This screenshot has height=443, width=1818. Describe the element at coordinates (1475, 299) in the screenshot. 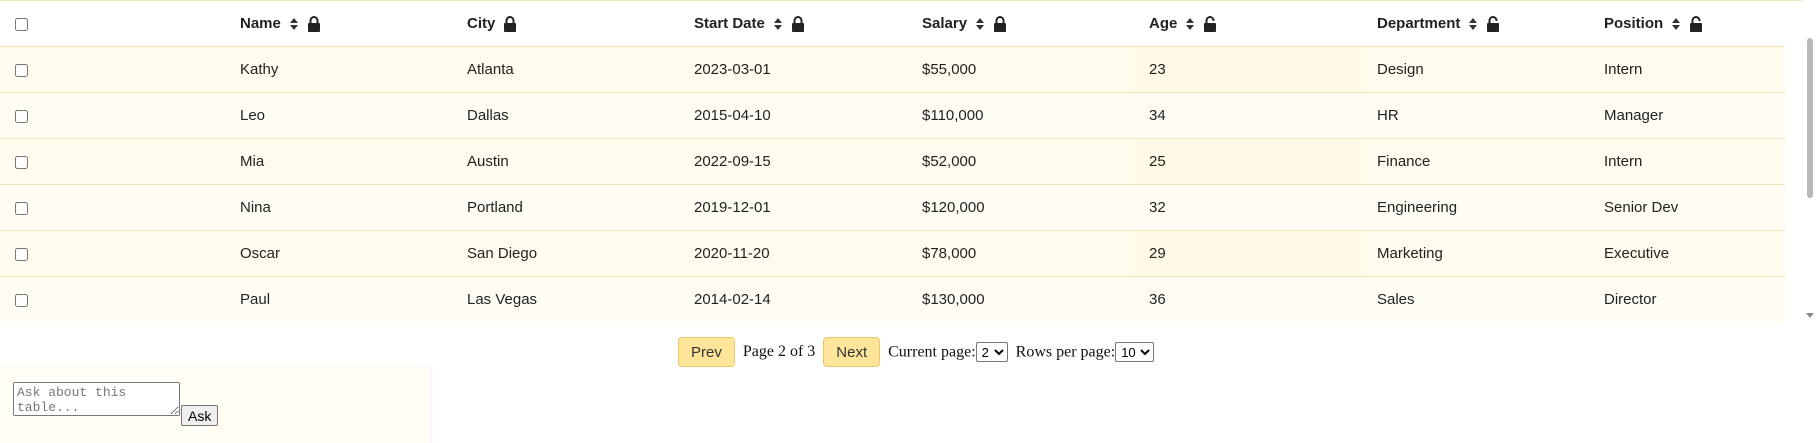

I see `table-cell-department: Sales` at that location.